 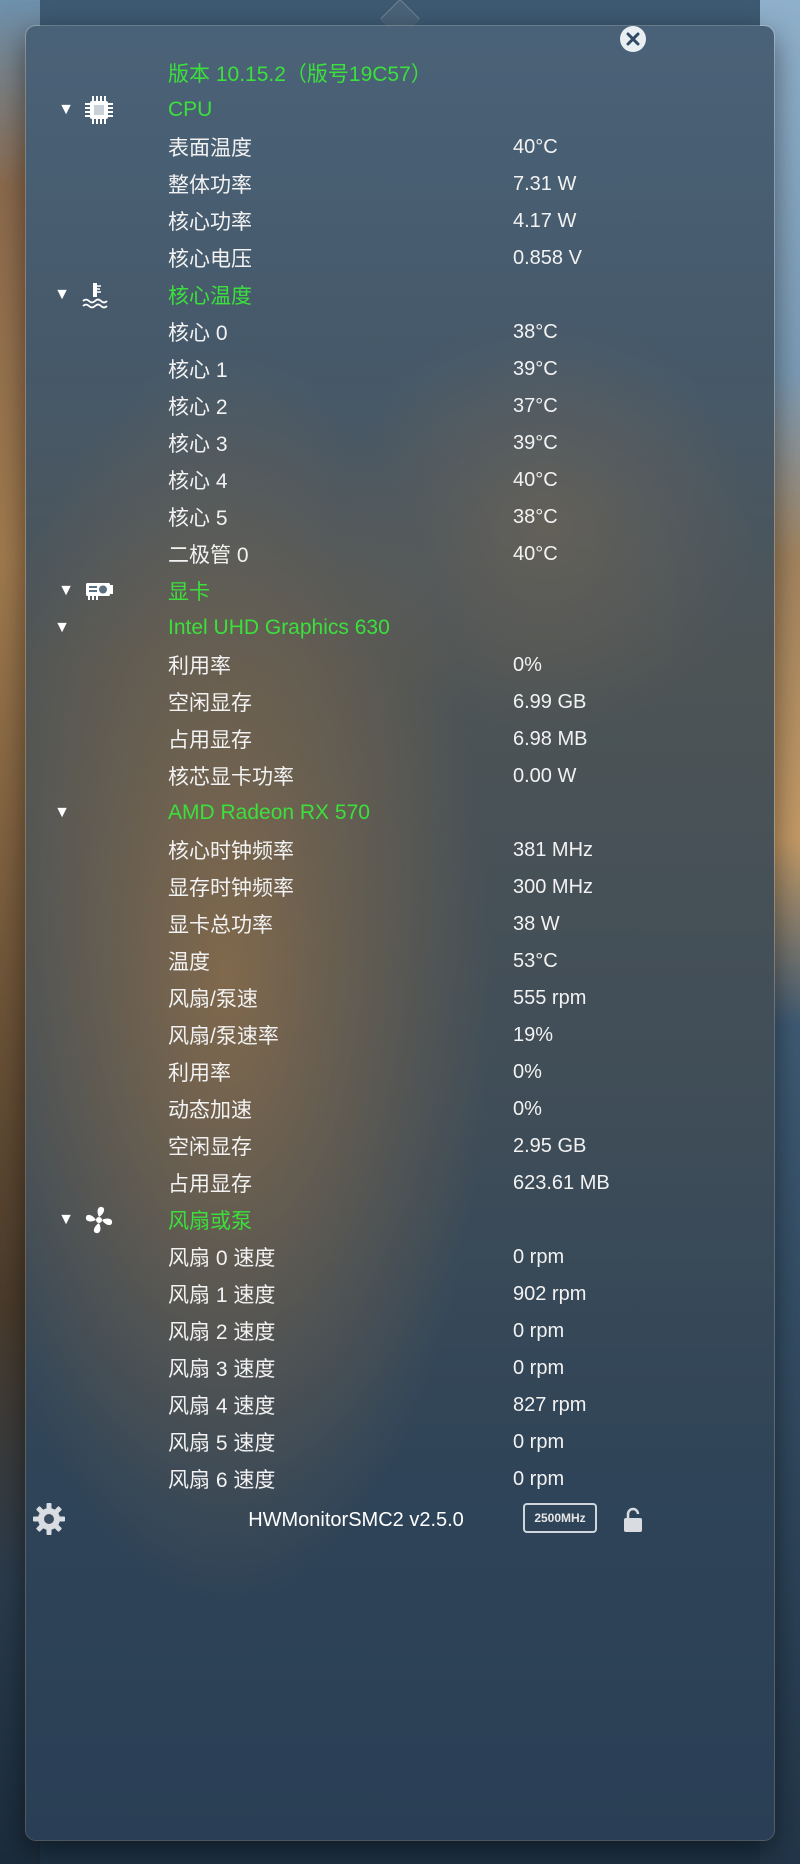 I want to click on sensor-value: 6.98 MB, so click(x=550, y=738).